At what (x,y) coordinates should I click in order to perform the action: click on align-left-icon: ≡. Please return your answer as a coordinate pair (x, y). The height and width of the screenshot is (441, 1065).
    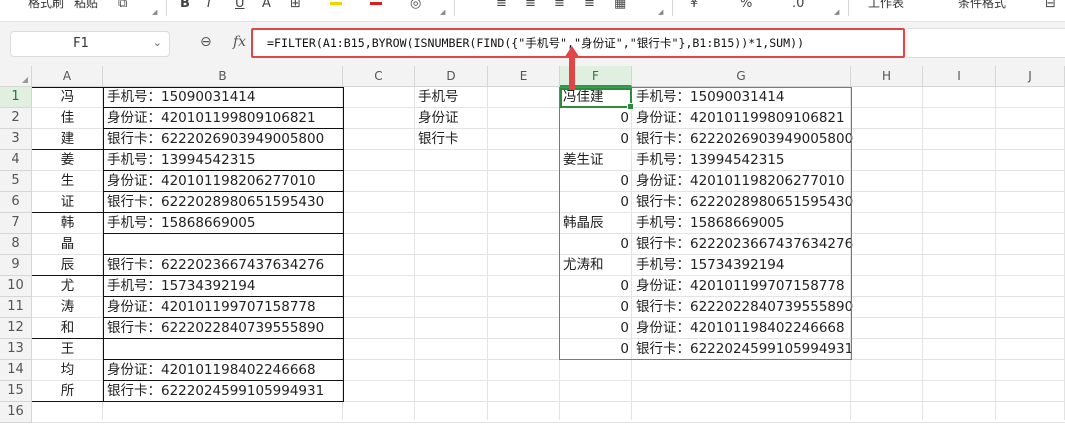
    Looking at the image, I should click on (501, 5).